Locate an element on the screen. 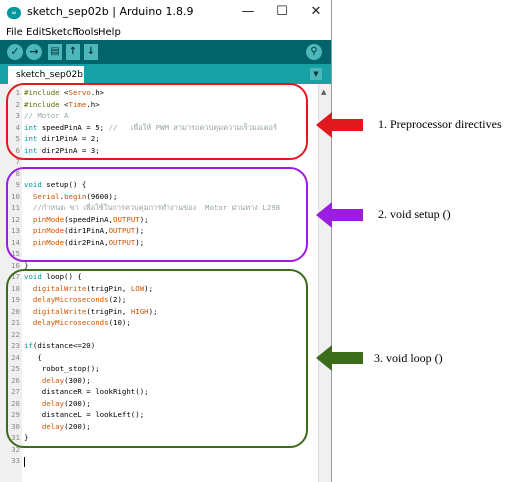 The height and width of the screenshot is (482, 529). text-cursor is located at coordinates (24, 462).